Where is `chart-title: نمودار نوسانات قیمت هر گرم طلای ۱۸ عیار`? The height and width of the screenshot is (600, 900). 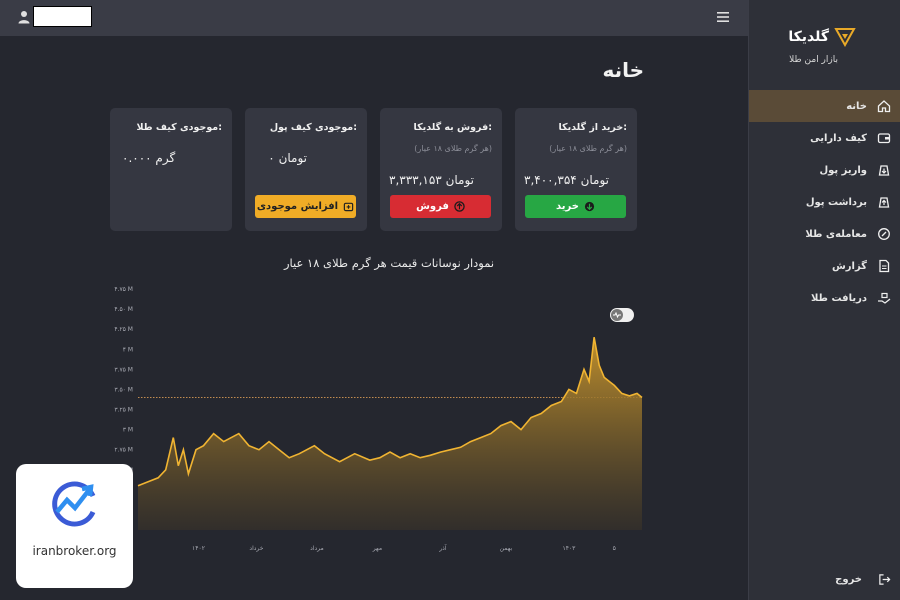
chart-title: نمودار نوسانات قیمت هر گرم طلای ۱۸ عیار is located at coordinates (389, 263).